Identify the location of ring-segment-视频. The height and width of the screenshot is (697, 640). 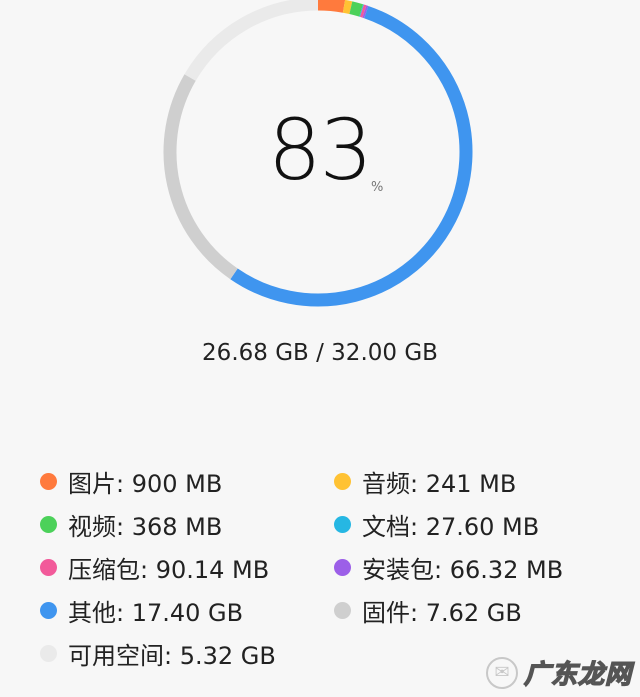
(356, 9).